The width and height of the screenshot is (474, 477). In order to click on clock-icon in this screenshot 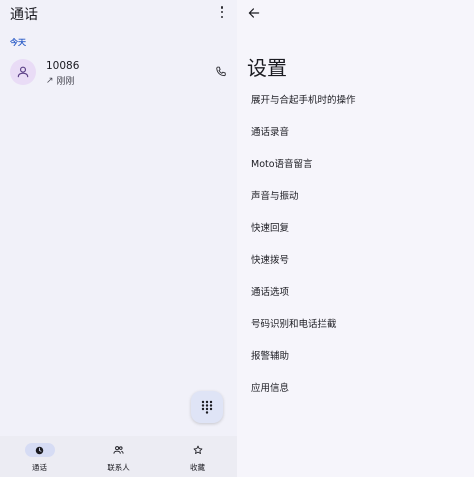, I will do `click(39, 450)`.